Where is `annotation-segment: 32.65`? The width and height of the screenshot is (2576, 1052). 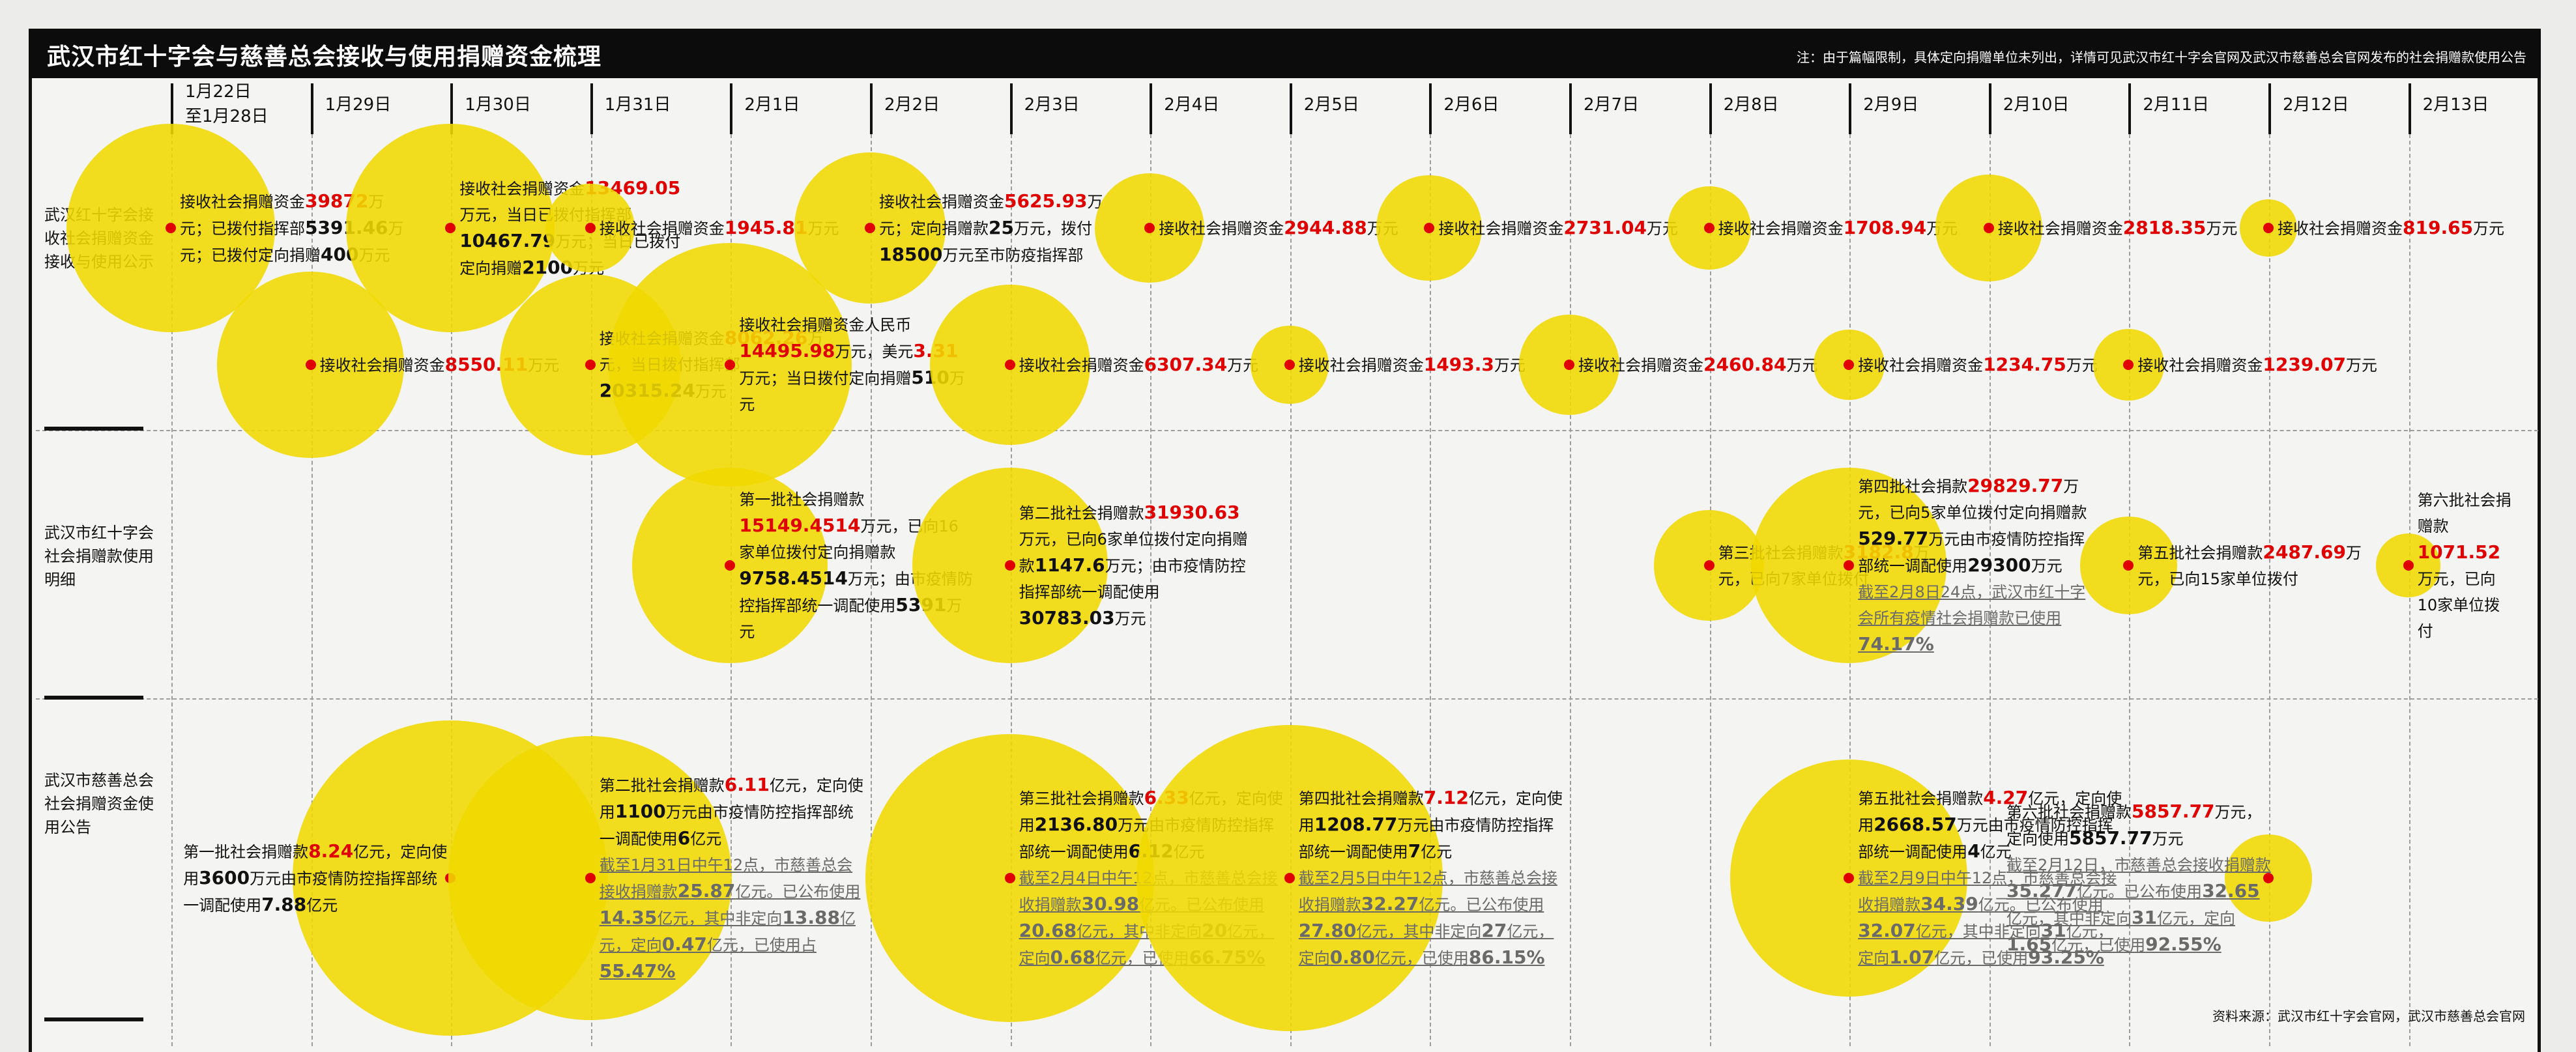
annotation-segment: 32.65 is located at coordinates (2231, 891).